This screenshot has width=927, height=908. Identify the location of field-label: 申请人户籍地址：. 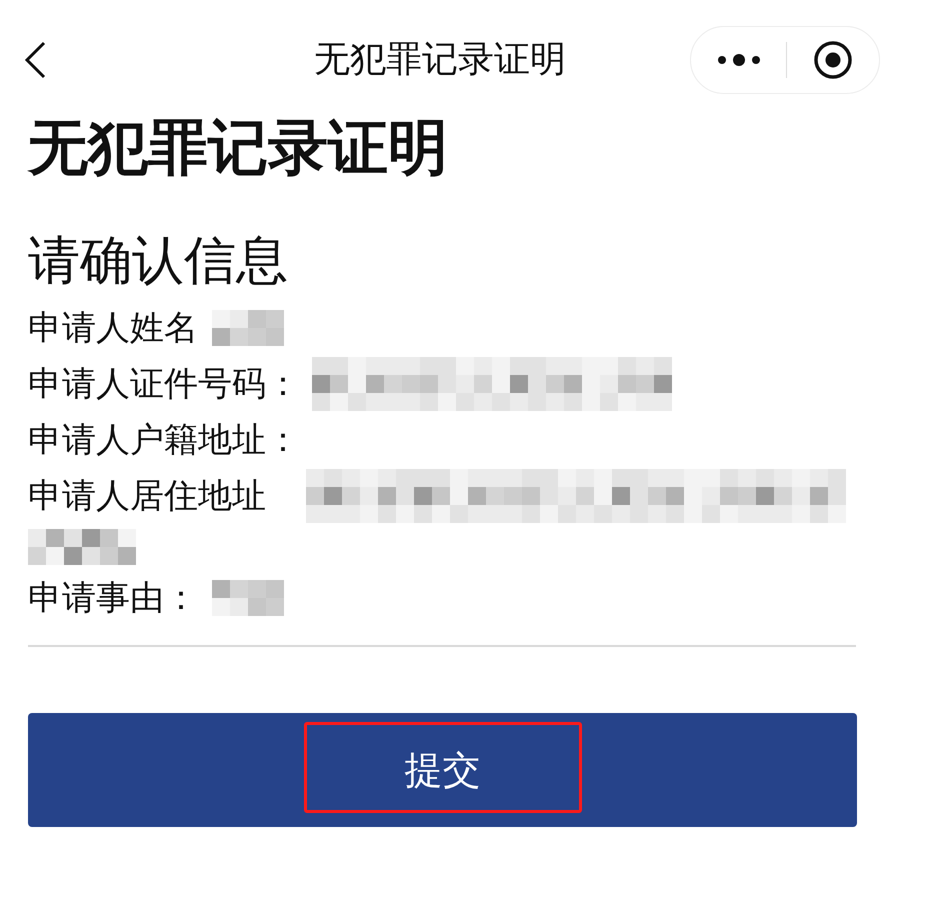
(164, 440).